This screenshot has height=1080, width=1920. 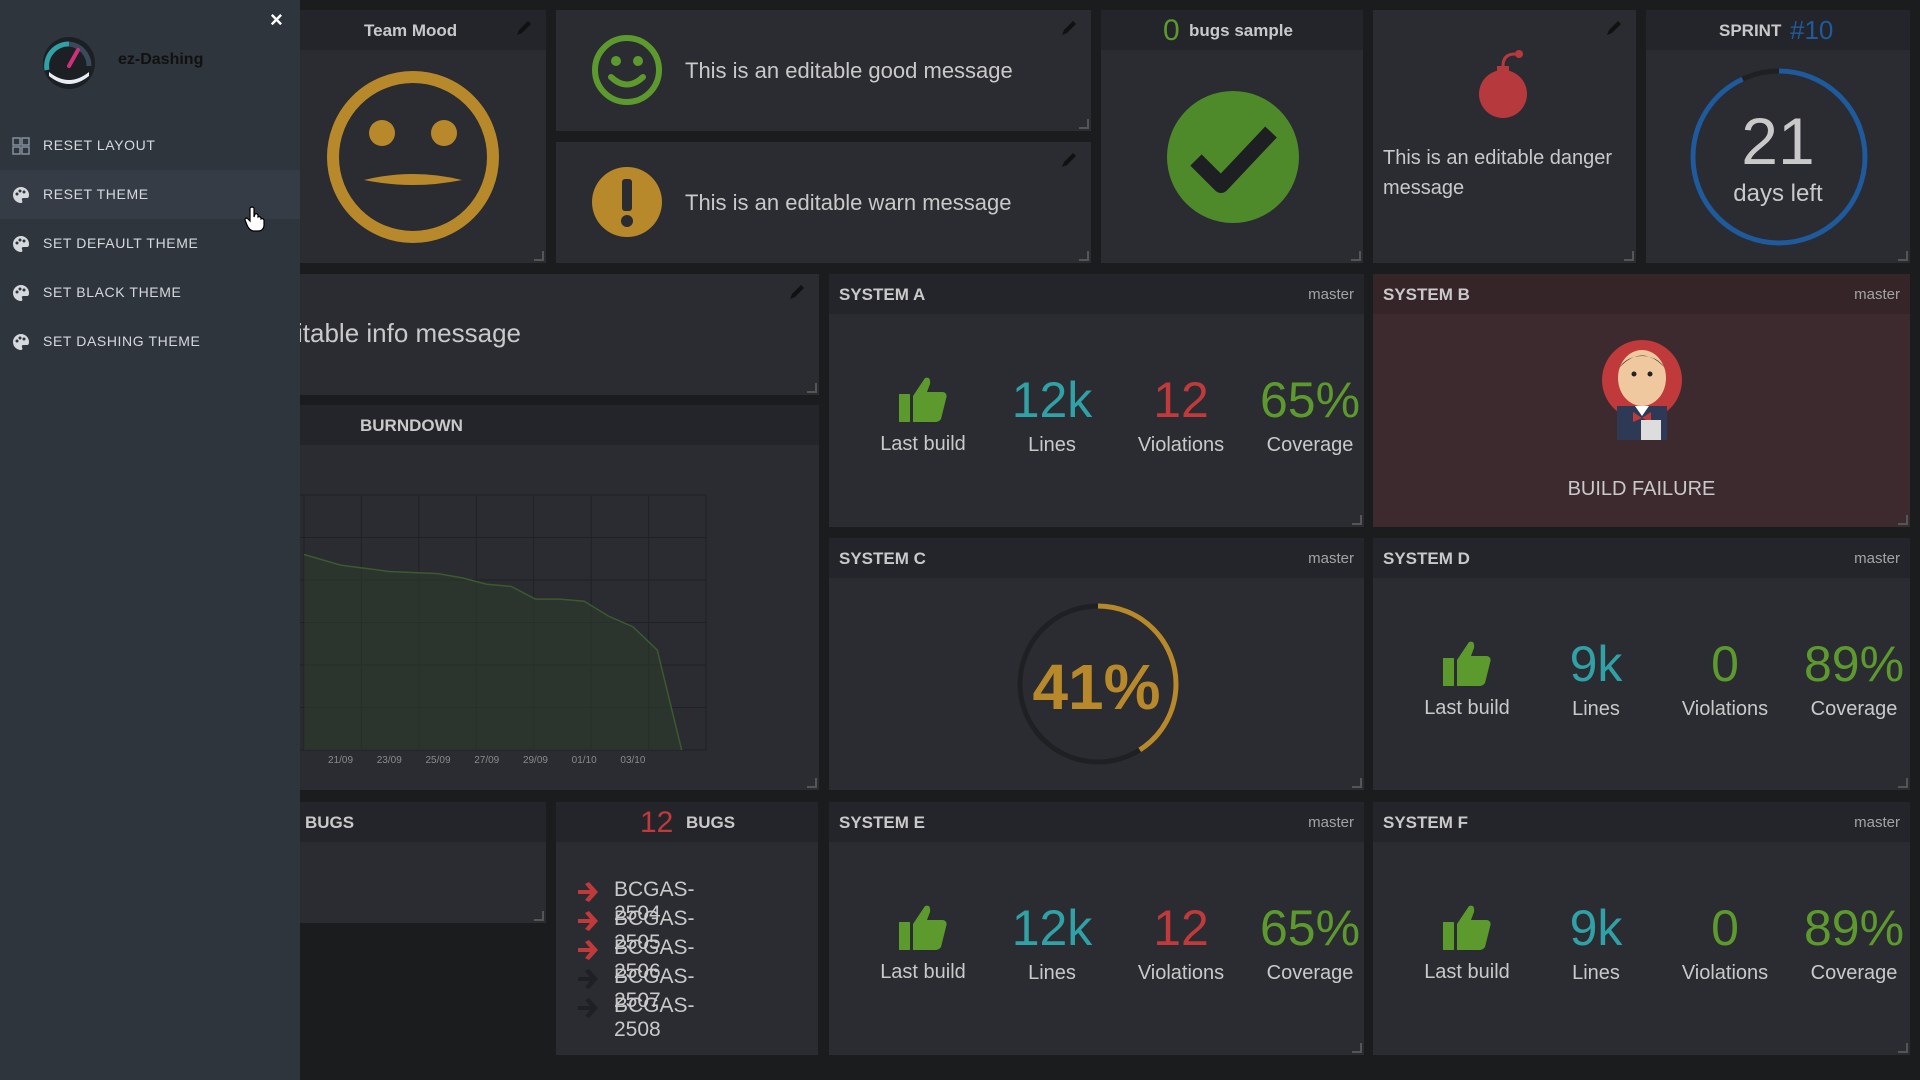 What do you see at coordinates (330, 822) in the screenshot?
I see `bugs-summary-title: BUGS` at bounding box center [330, 822].